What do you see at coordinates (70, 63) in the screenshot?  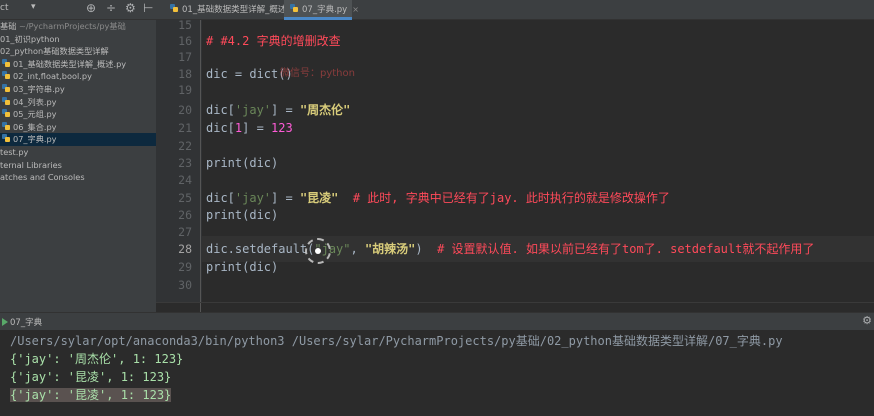 I see `tree-item-label: 01_基础数据类型详解_概述.py` at bounding box center [70, 63].